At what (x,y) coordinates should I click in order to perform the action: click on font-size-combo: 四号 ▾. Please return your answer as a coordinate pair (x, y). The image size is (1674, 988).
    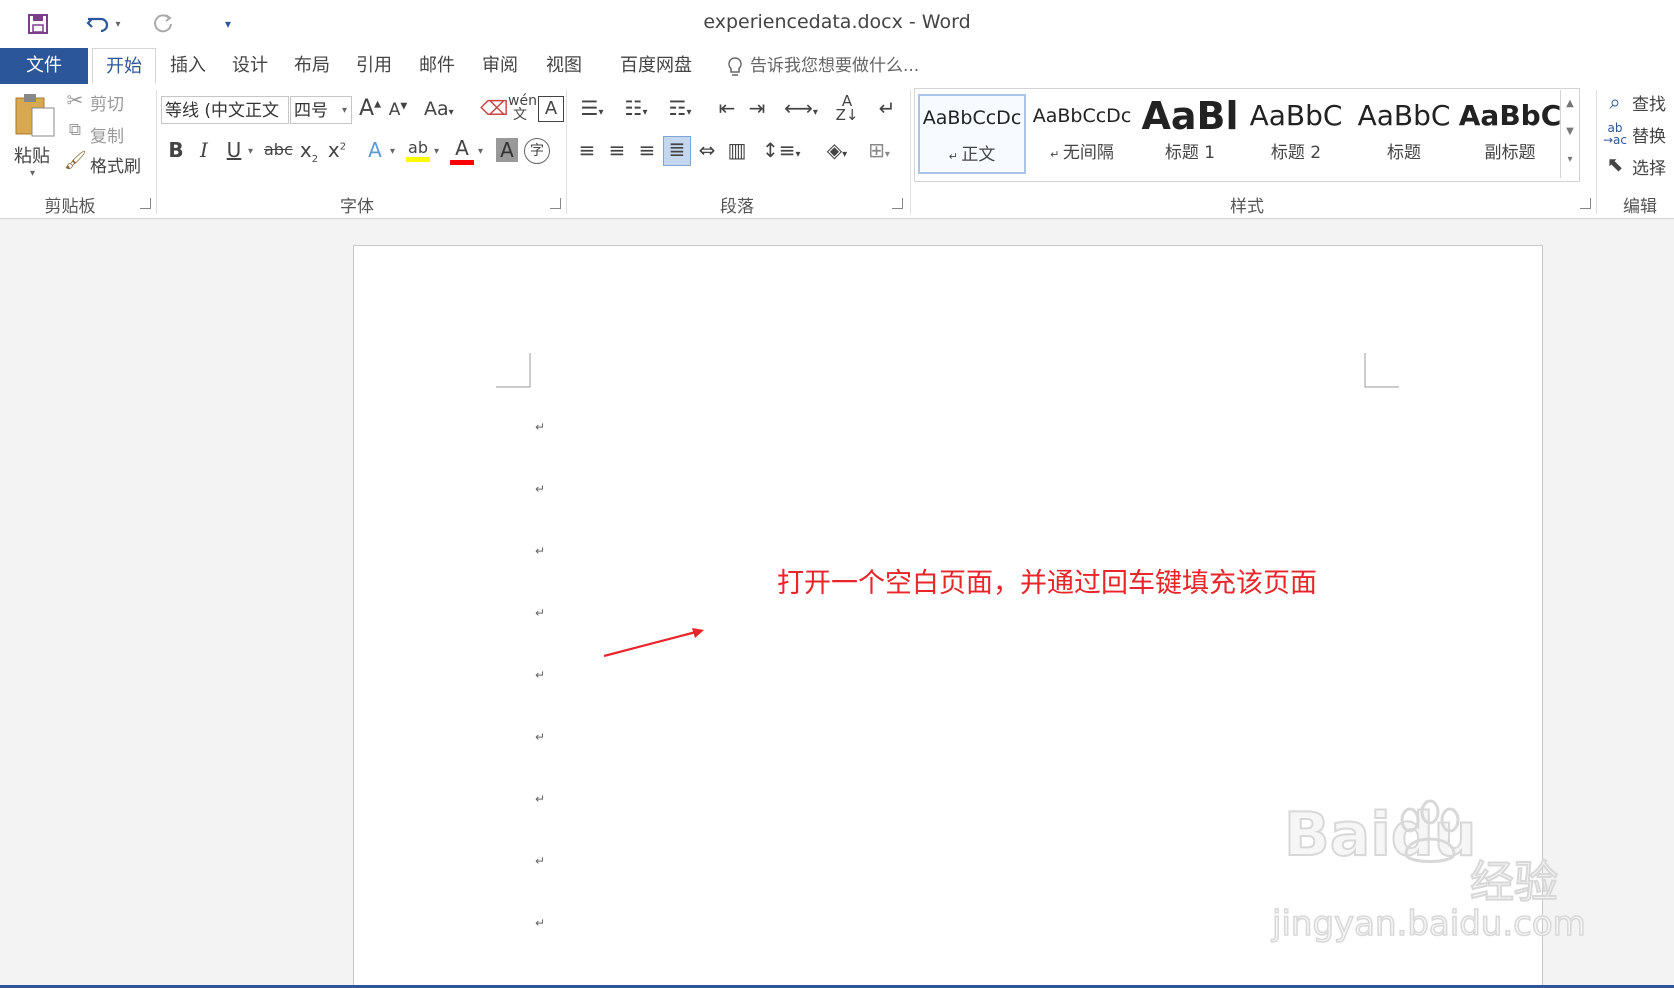
    Looking at the image, I should click on (321, 110).